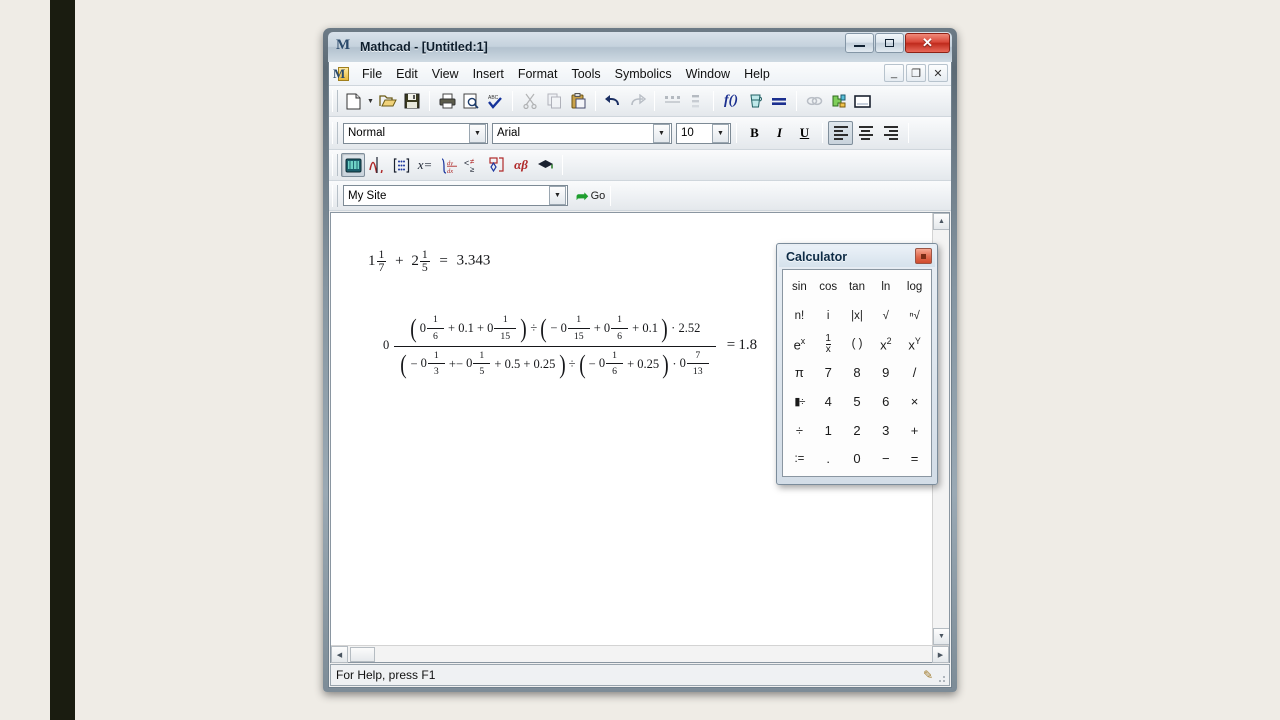  I want to click on close-icon, so click(923, 256).